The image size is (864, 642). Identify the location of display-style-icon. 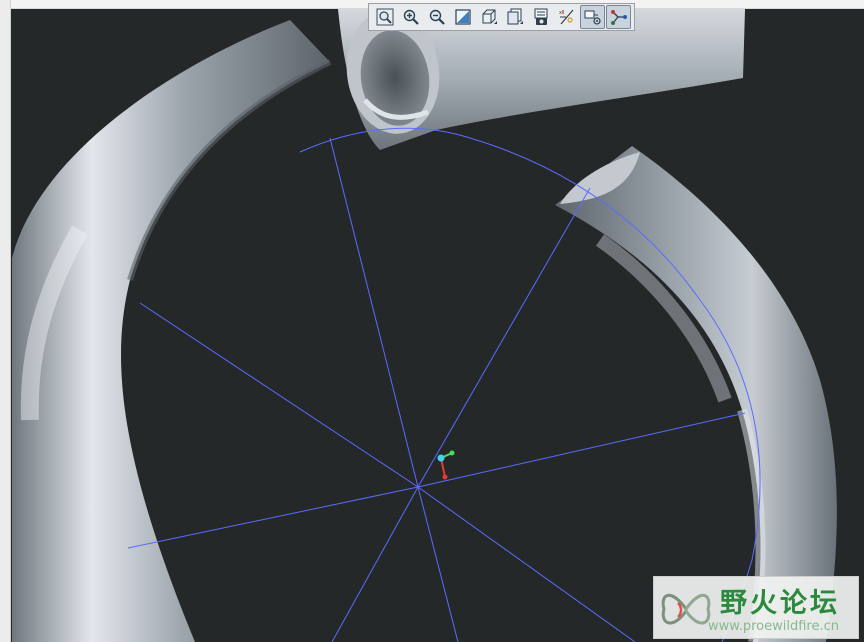
(489, 16).